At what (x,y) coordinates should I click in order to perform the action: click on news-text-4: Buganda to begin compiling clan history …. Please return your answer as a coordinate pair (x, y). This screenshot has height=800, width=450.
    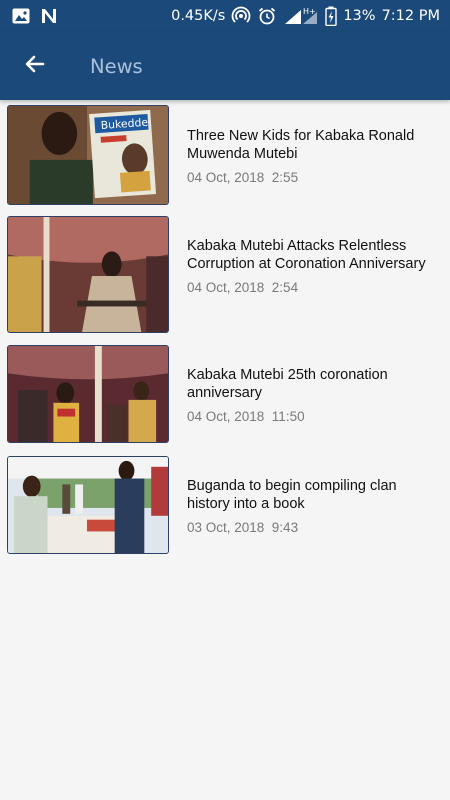
    Looking at the image, I should click on (313, 506).